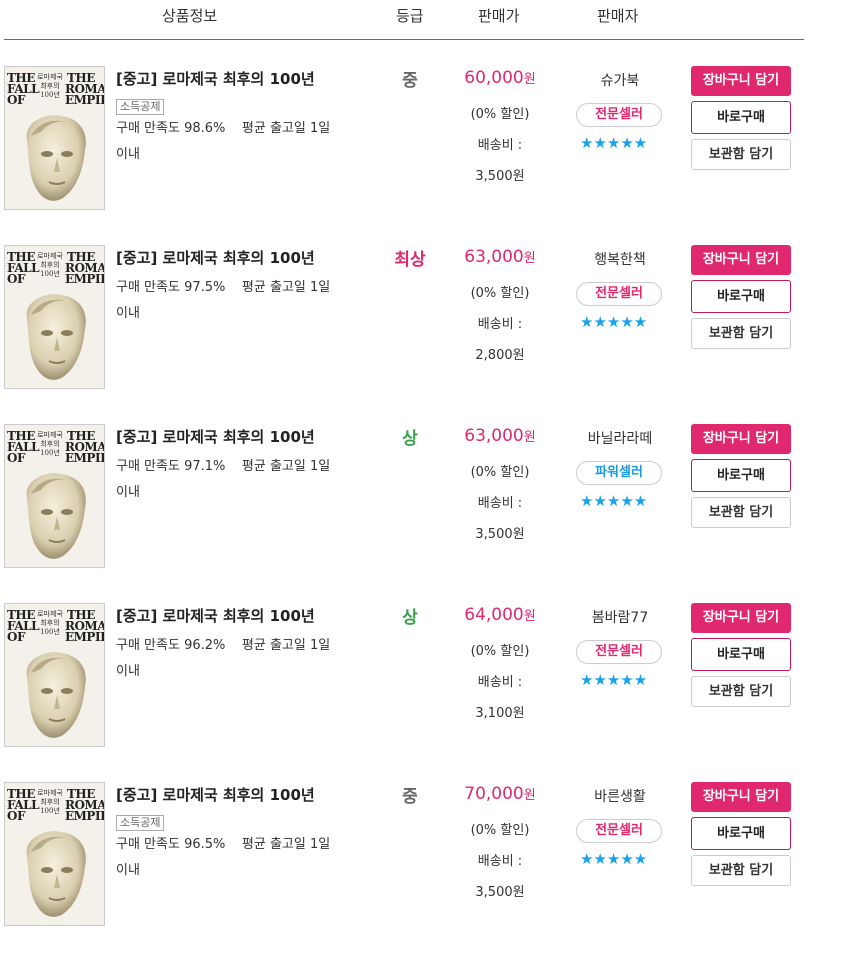  Describe the element at coordinates (620, 438) in the screenshot. I see `seller-name-link: 바닐라라떼` at that location.